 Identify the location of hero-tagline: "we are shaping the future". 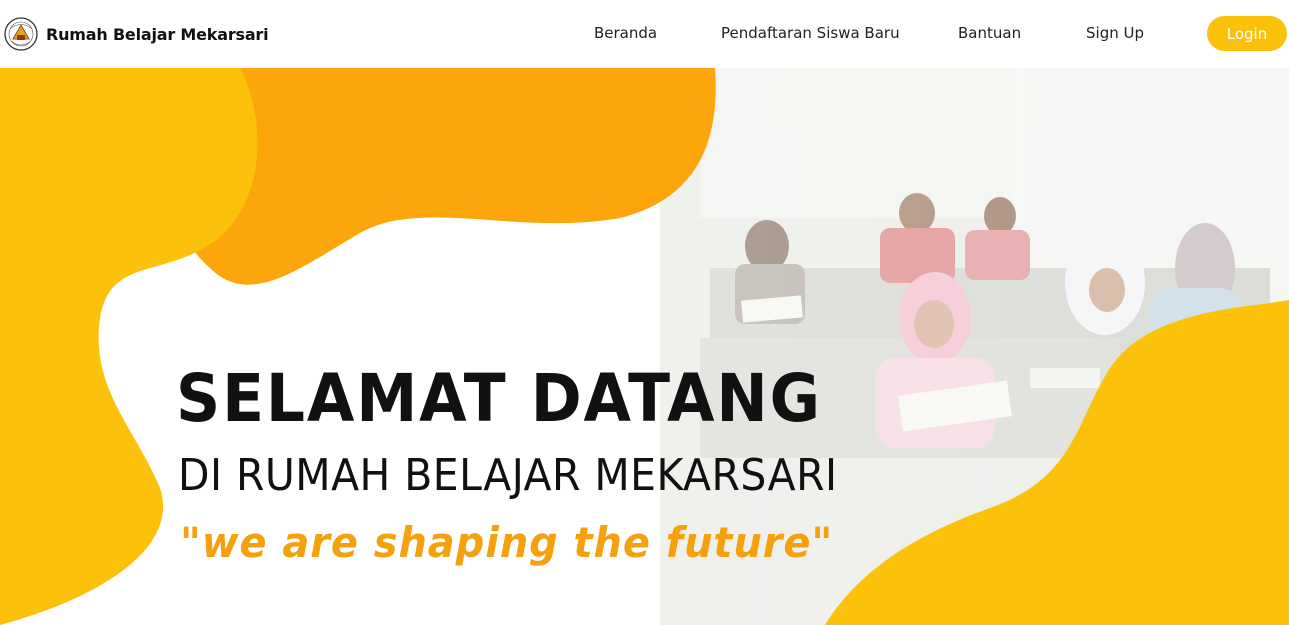
(507, 542).